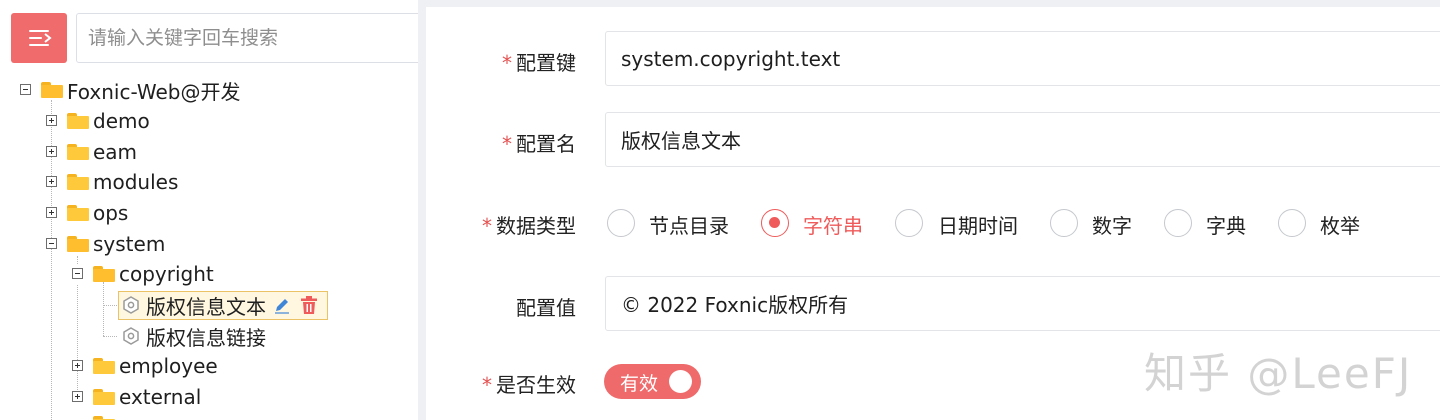  What do you see at coordinates (681, 141) in the screenshot?
I see `input-value: 版权信息文本` at bounding box center [681, 141].